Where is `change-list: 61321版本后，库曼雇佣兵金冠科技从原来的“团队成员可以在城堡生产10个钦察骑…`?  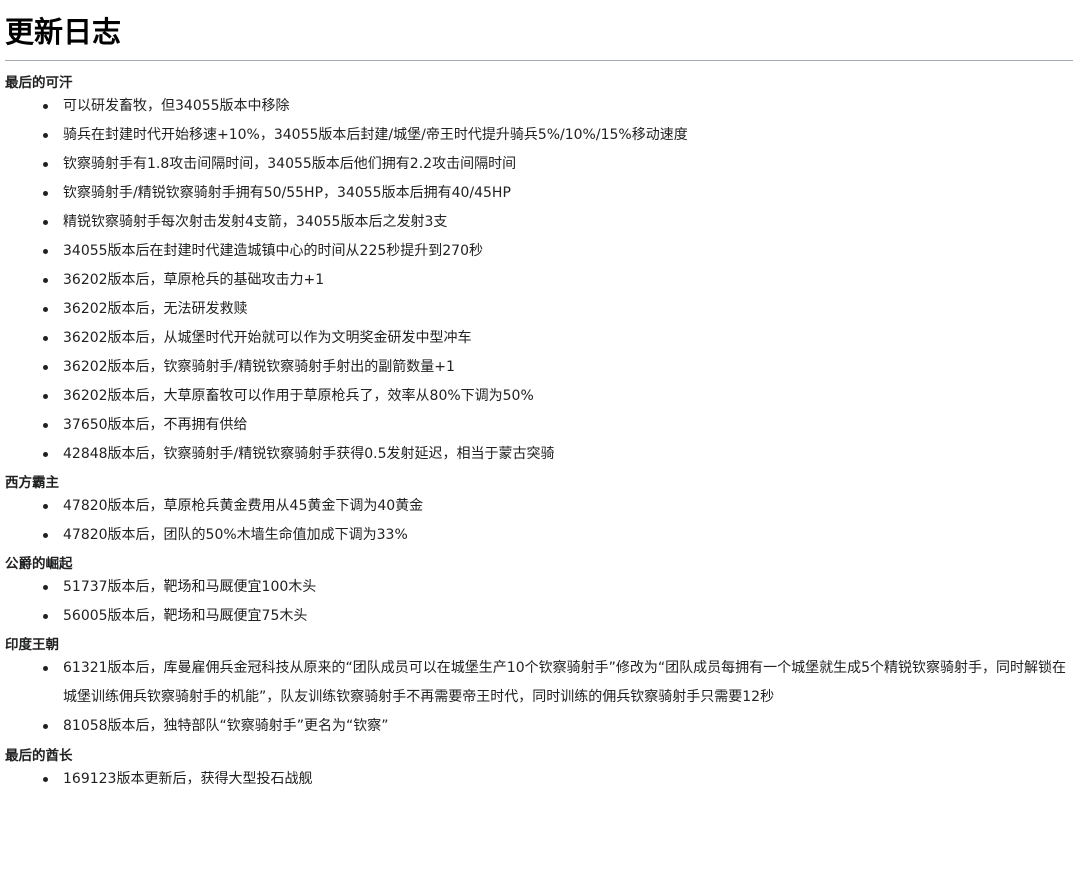
change-list: 61321版本后，库曼雇佣兵金冠科技从原来的“团队成员可以在城堡生产10个钦察骑… is located at coordinates (539, 697).